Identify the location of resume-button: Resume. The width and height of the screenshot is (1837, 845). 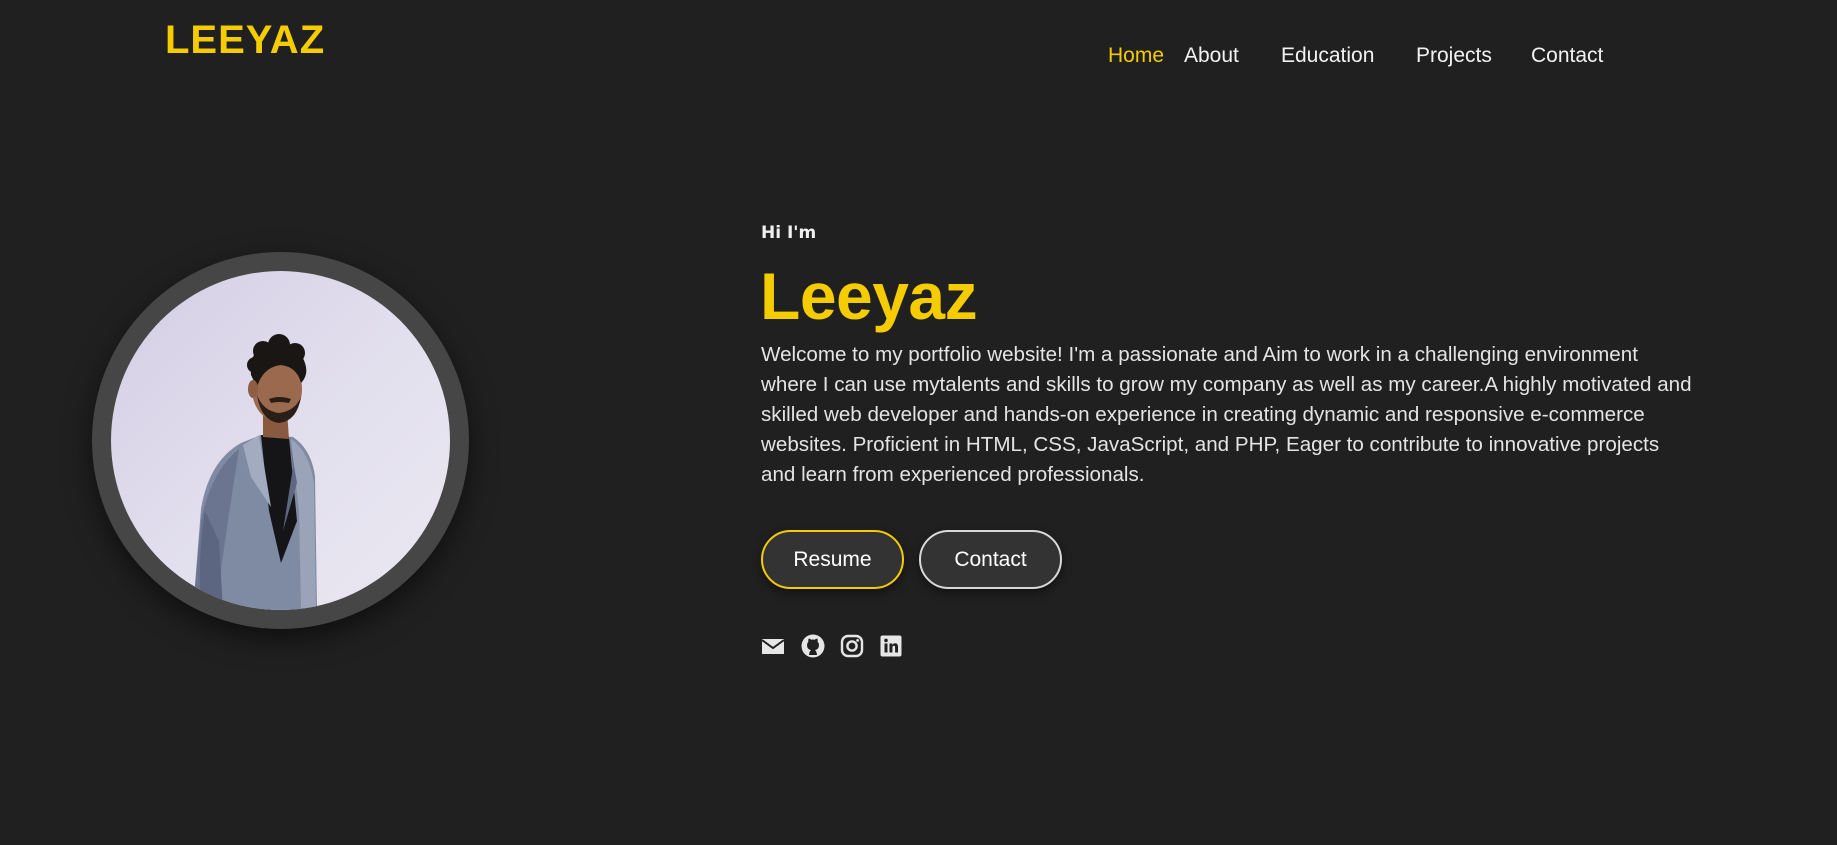
(832, 559).